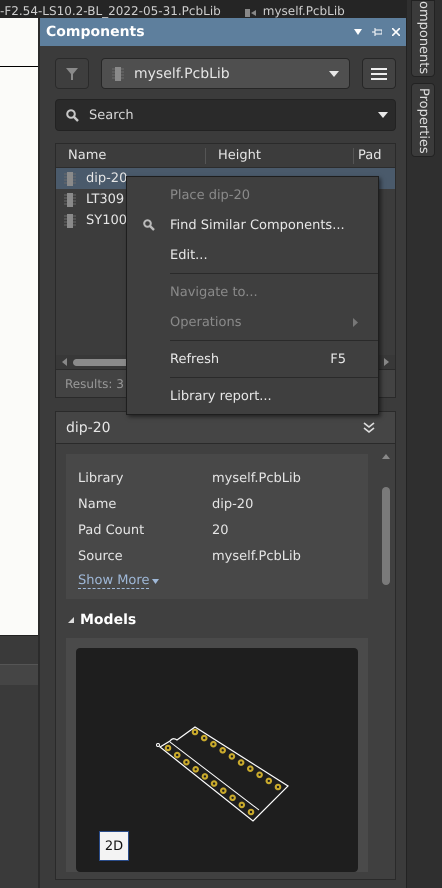 This screenshot has height=888, width=442. I want to click on results-count: Results: 3, so click(94, 383).